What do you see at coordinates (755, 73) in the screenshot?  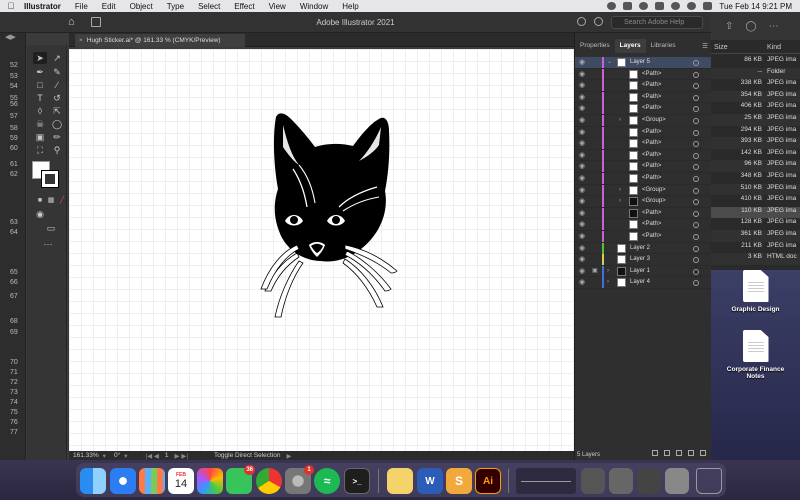 I see `finder-row: -- Folder` at bounding box center [755, 73].